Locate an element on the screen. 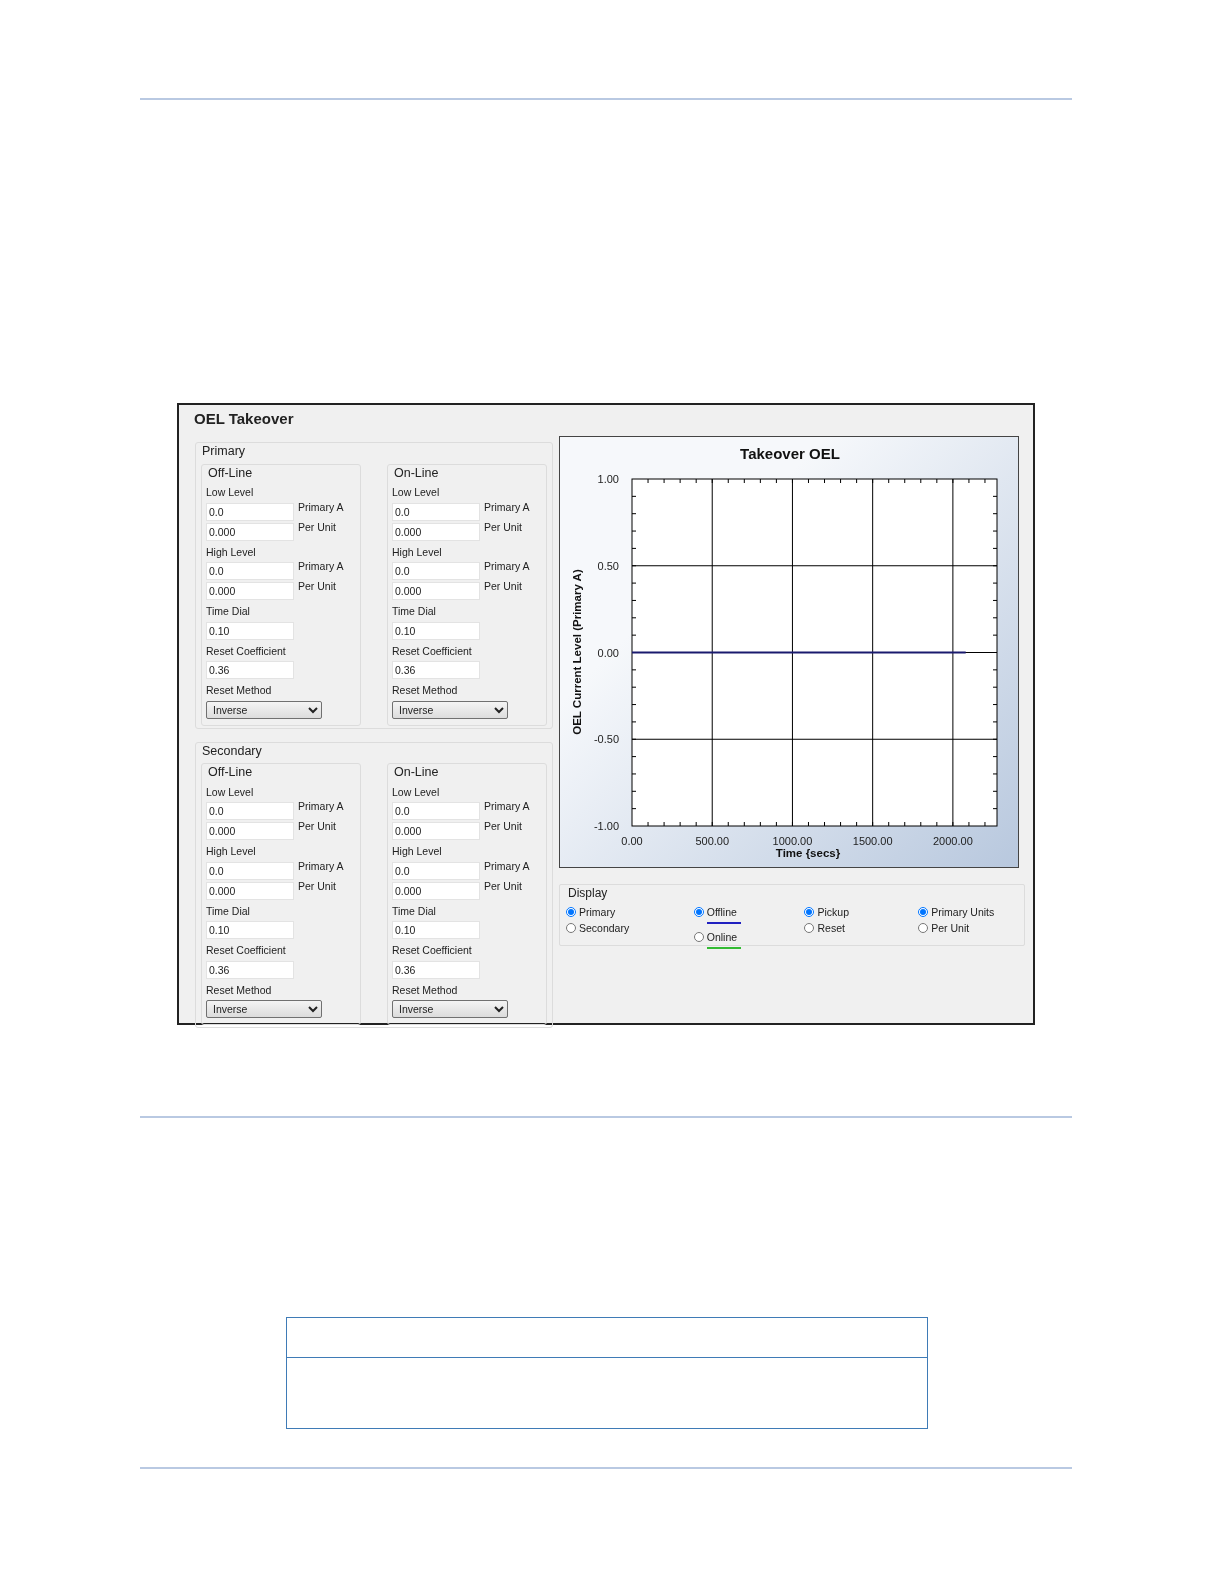 This screenshot has width=1224, height=1584. radio-label: Pickup is located at coordinates (833, 912).